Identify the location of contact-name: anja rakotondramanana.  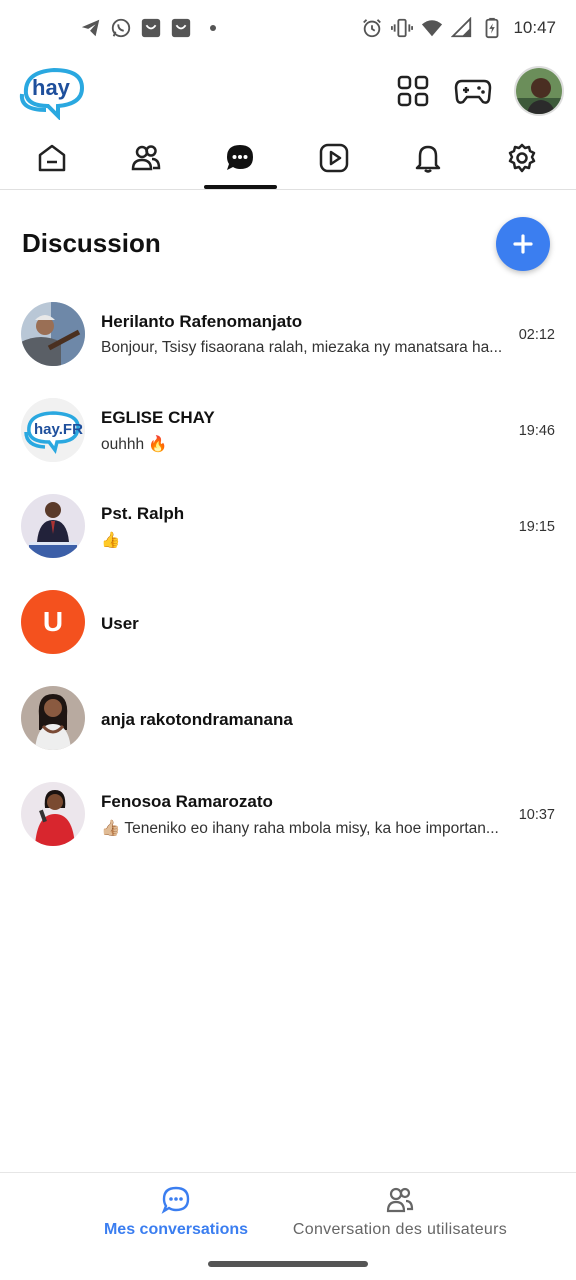
(197, 719).